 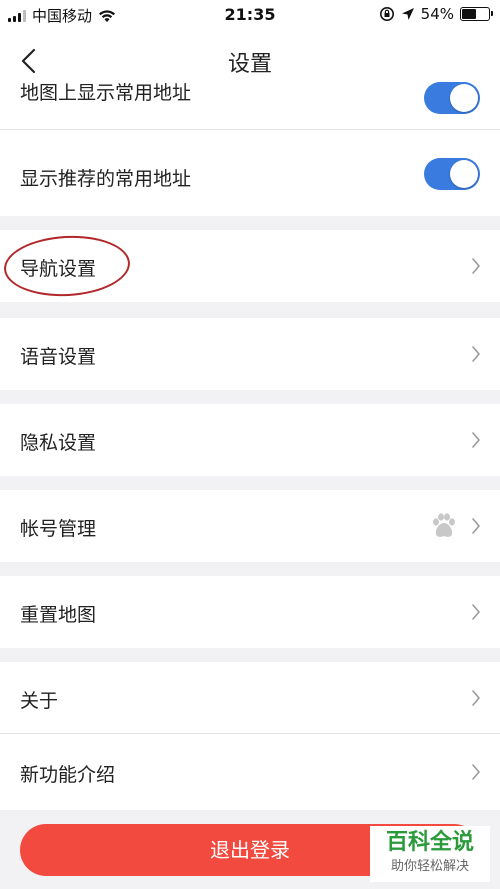 I want to click on status-right: 54%, so click(x=436, y=14).